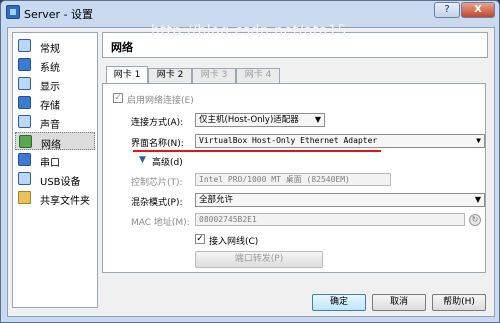 Image resolution: width=500 pixels, height=323 pixels. What do you see at coordinates (50, 68) in the screenshot?
I see `sidebar-item-label: 系统` at bounding box center [50, 68].